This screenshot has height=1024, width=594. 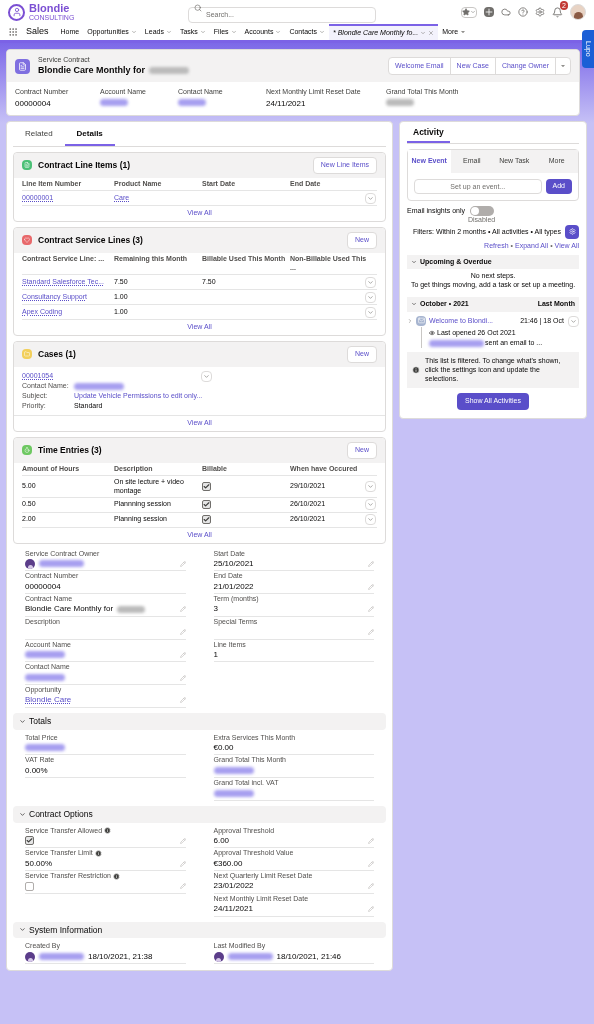 What do you see at coordinates (557, 12) in the screenshot?
I see `notifications-icon` at bounding box center [557, 12].